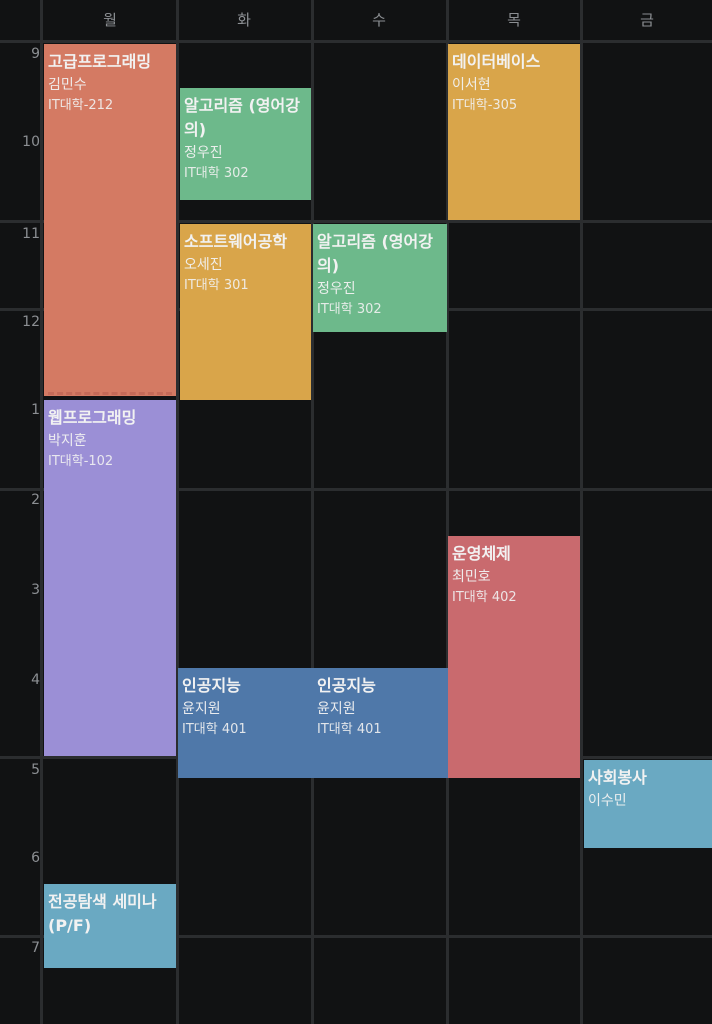 Image resolution: width=712 pixels, height=1024 pixels. I want to click on course-title: 웹프로그래밍, so click(92, 417).